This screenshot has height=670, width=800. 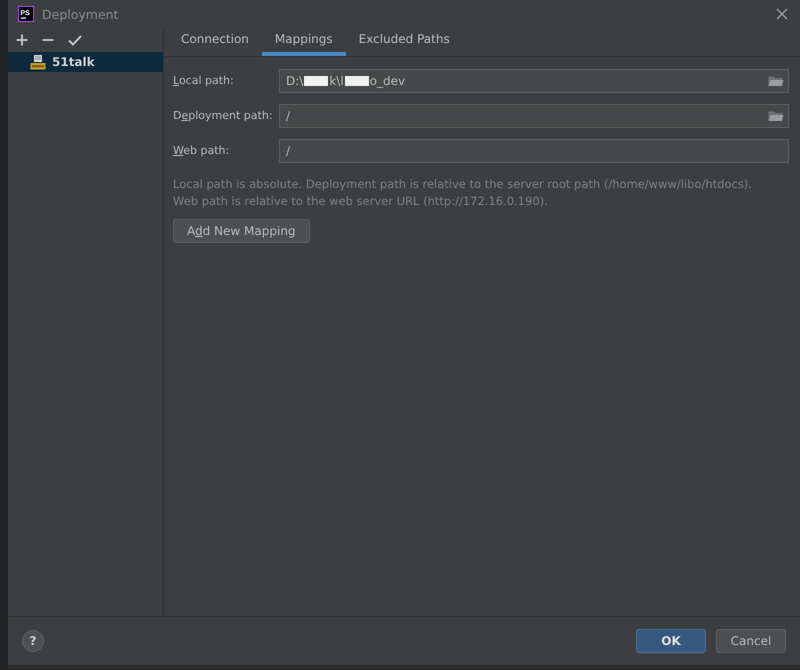 I want to click on help-text: Local path is absolute. Deployment path is relative to the server root path (/home/www/libo/htdocs)., so click(x=463, y=184).